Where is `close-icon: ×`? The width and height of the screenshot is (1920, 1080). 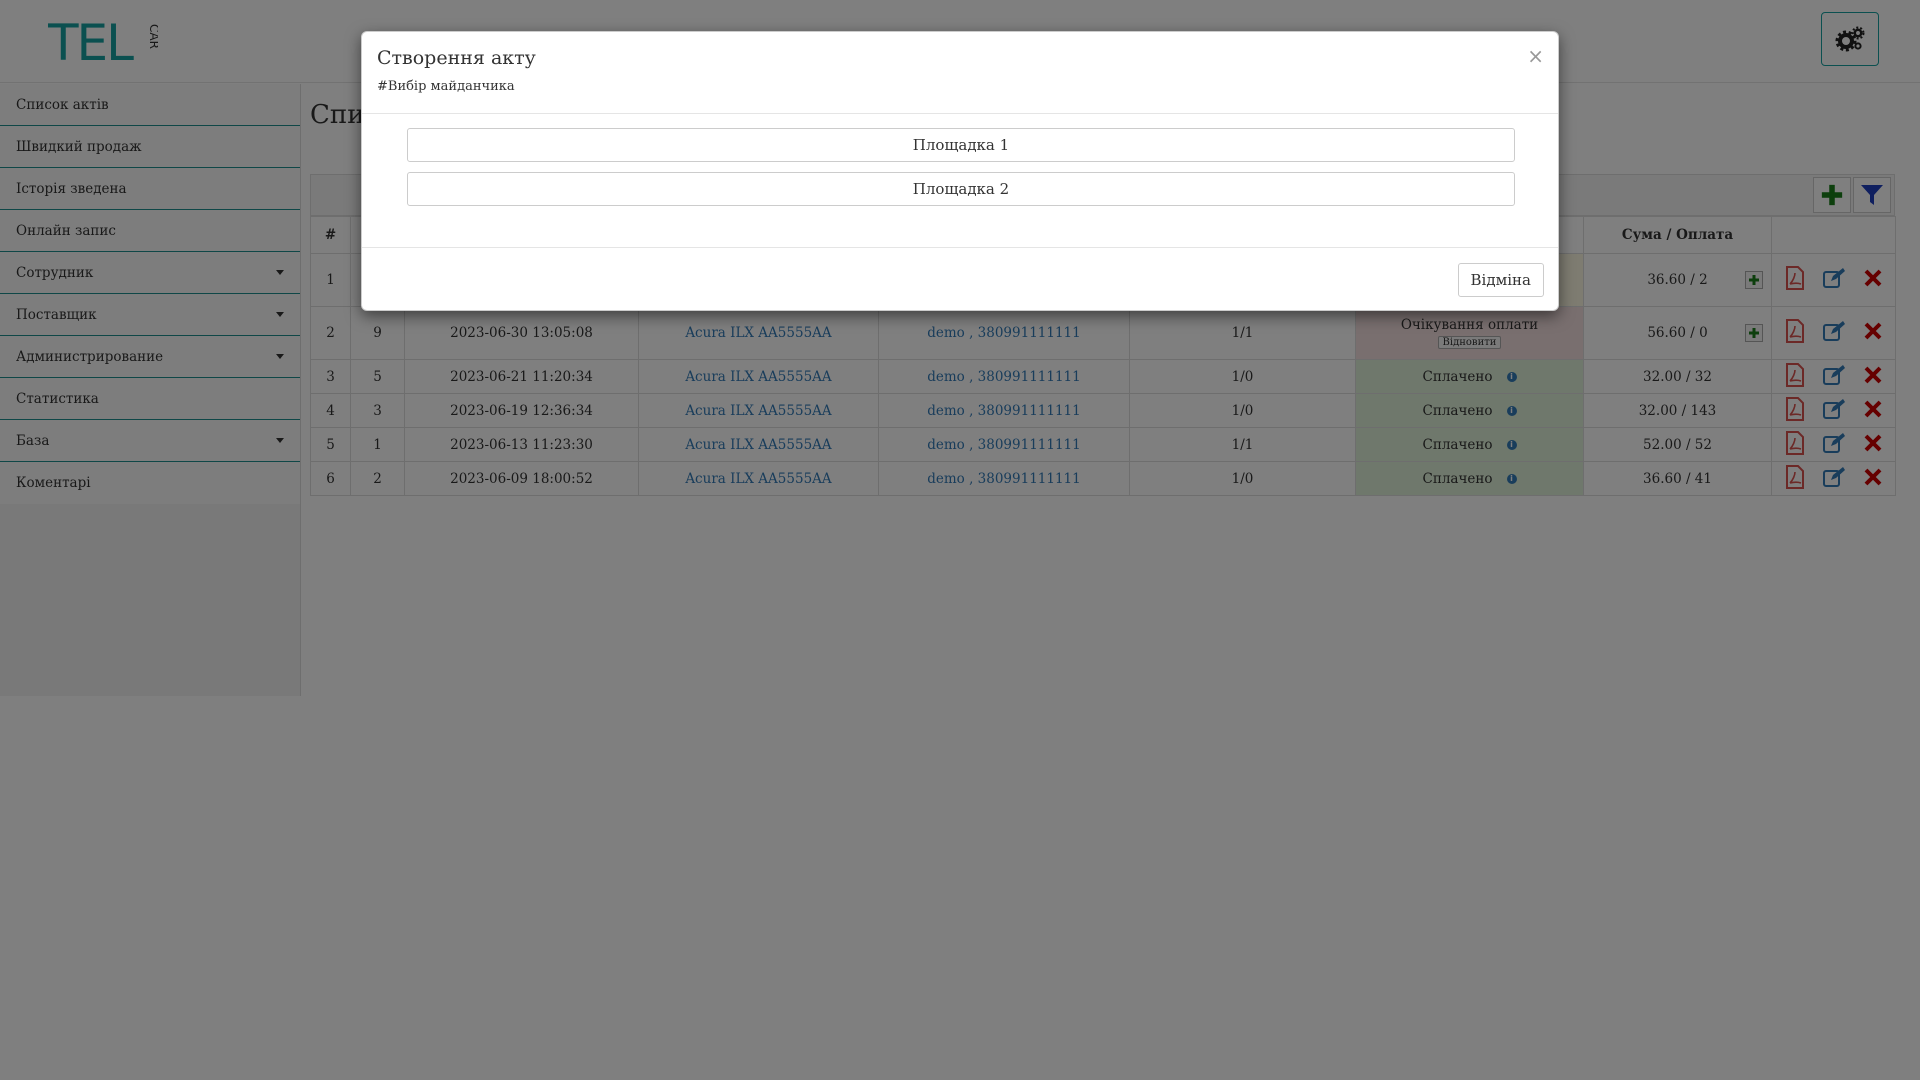 close-icon: × is located at coordinates (1535, 56).